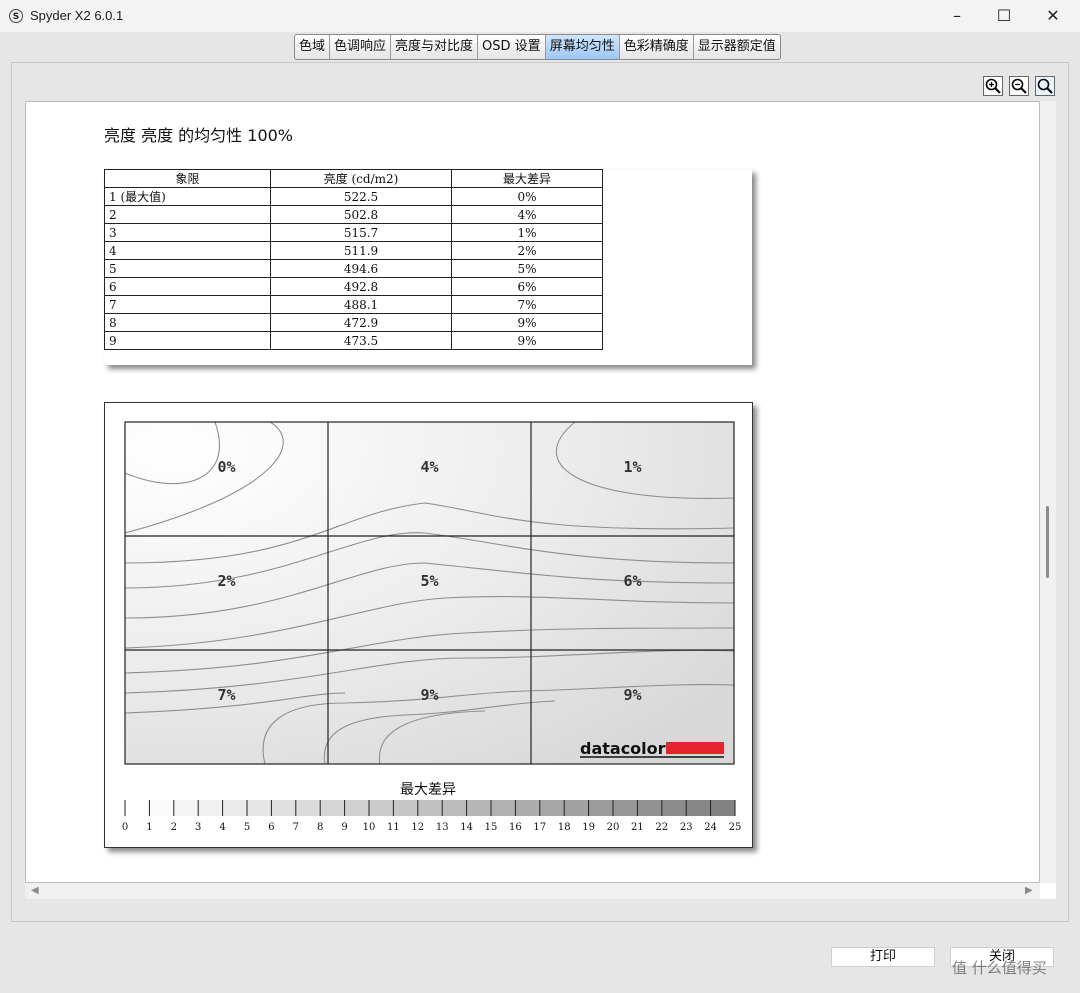  Describe the element at coordinates (35, 890) in the screenshot. I see `scroll-left-icon: ◀` at that location.